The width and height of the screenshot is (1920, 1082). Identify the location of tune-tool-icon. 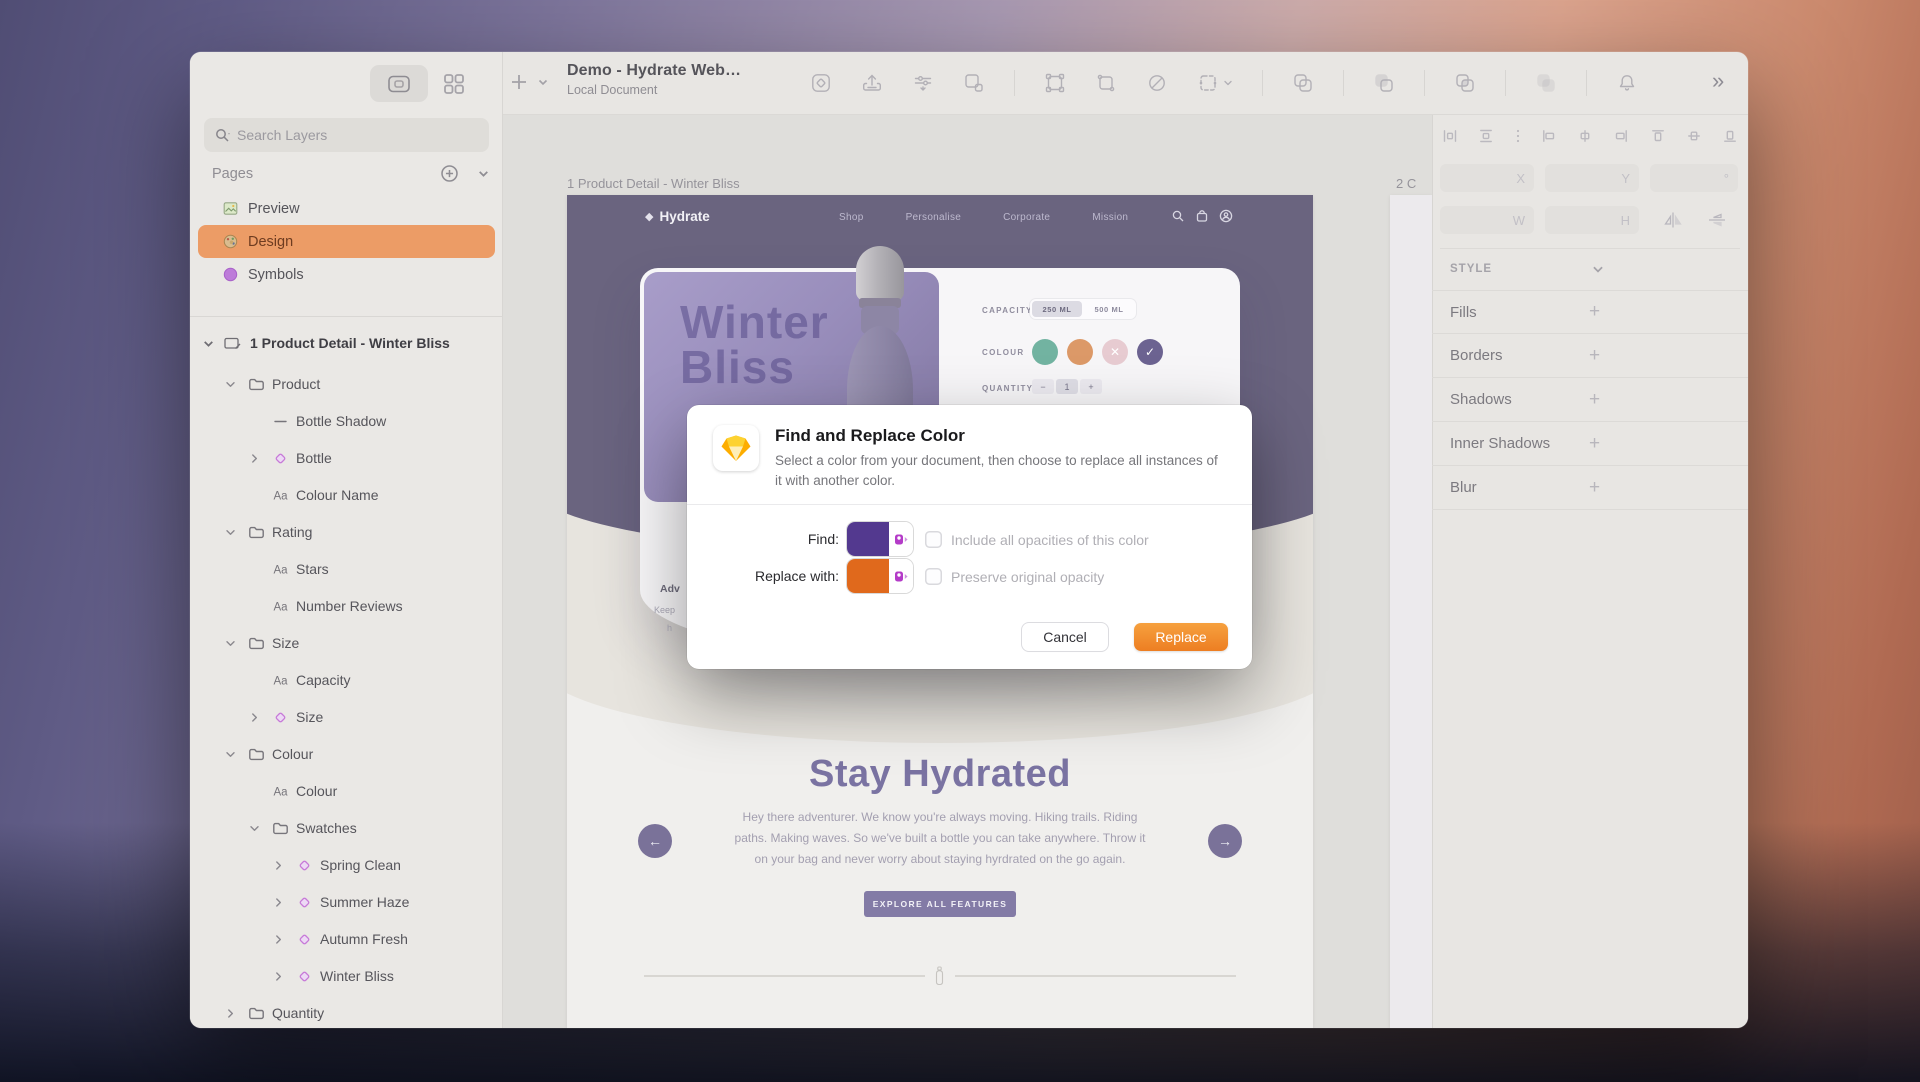
(923, 83).